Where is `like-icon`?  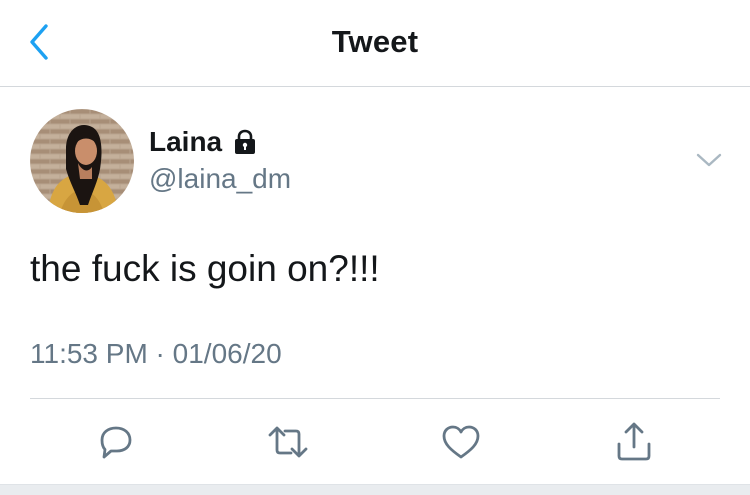 like-icon is located at coordinates (461, 442).